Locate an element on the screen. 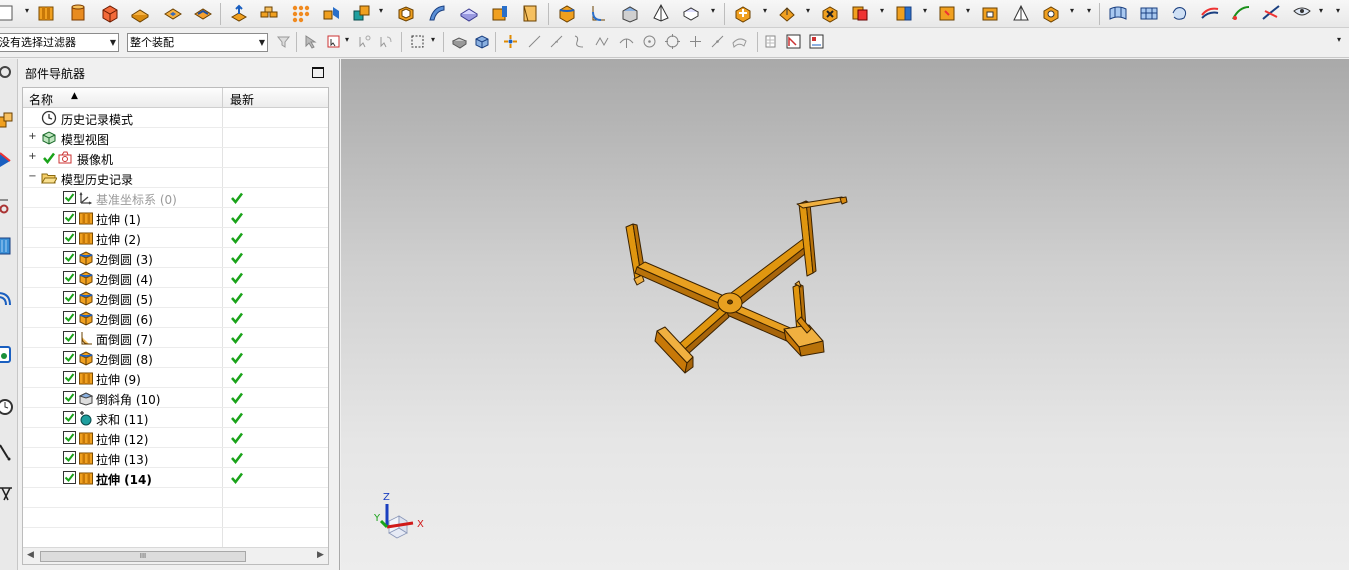 This screenshot has height=570, width=1349. snap-quadrant-icon is located at coordinates (672, 41).